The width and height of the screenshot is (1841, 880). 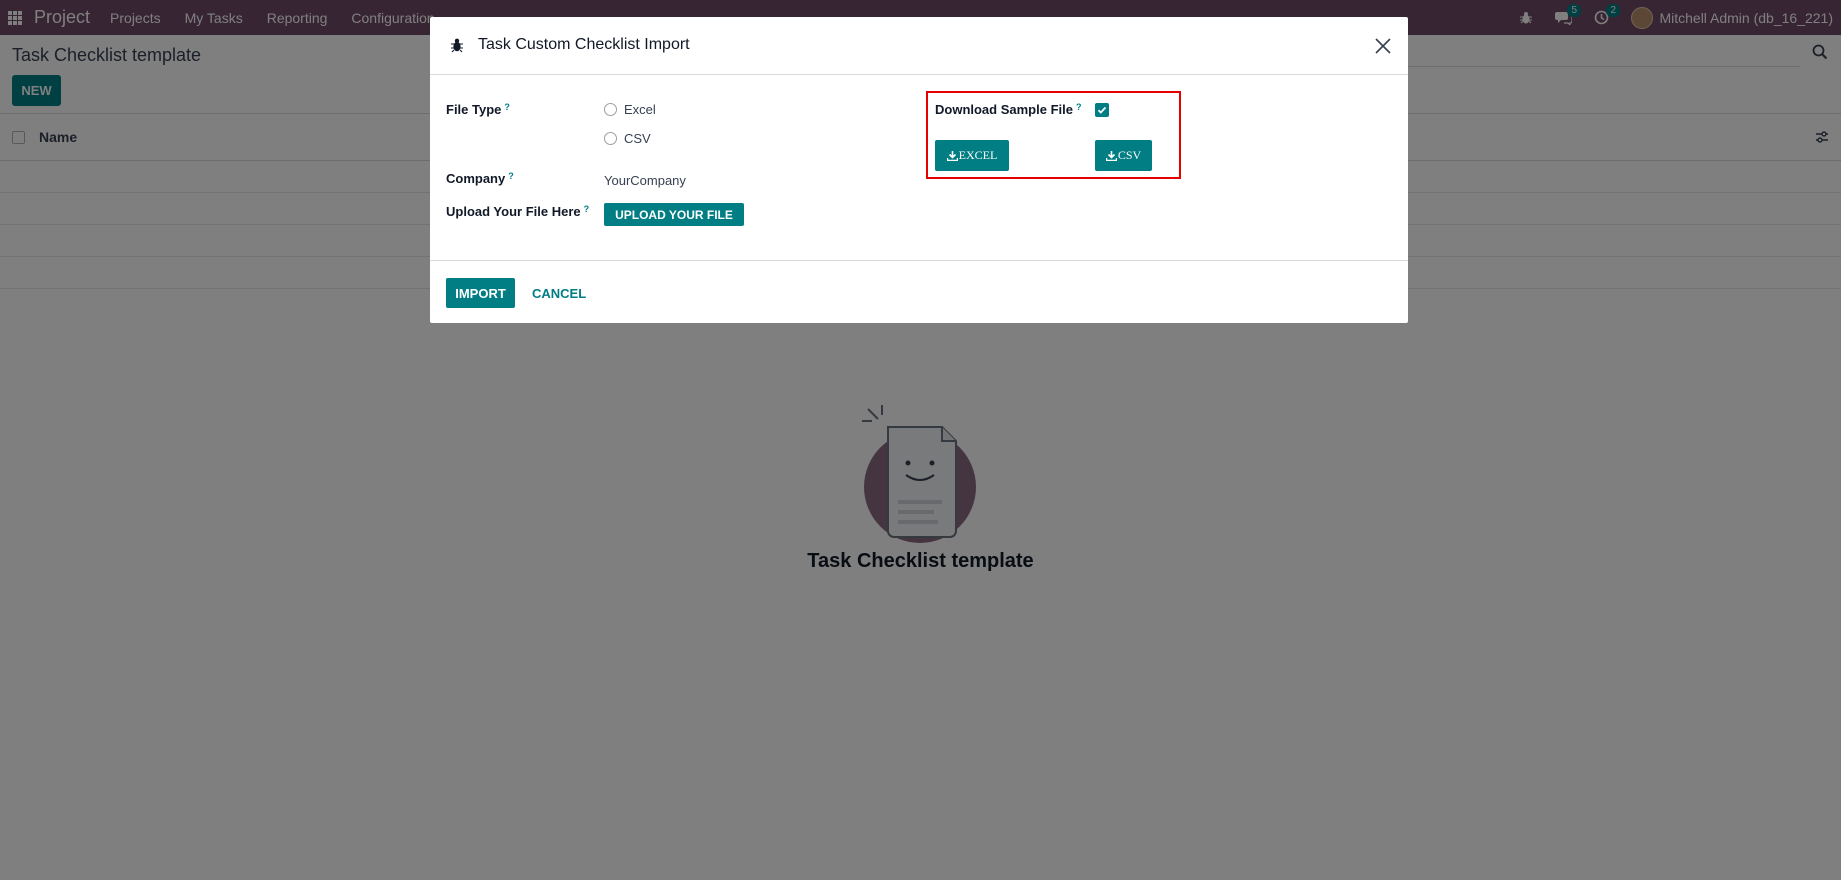 I want to click on file-type-label: File Type?, so click(x=478, y=109).